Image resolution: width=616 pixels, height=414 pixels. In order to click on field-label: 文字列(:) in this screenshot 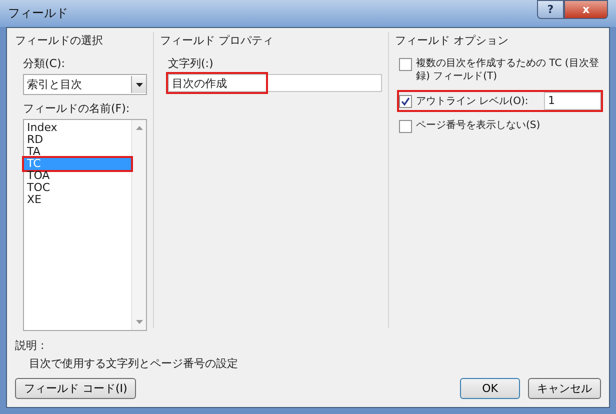, I will do `click(191, 63)`.